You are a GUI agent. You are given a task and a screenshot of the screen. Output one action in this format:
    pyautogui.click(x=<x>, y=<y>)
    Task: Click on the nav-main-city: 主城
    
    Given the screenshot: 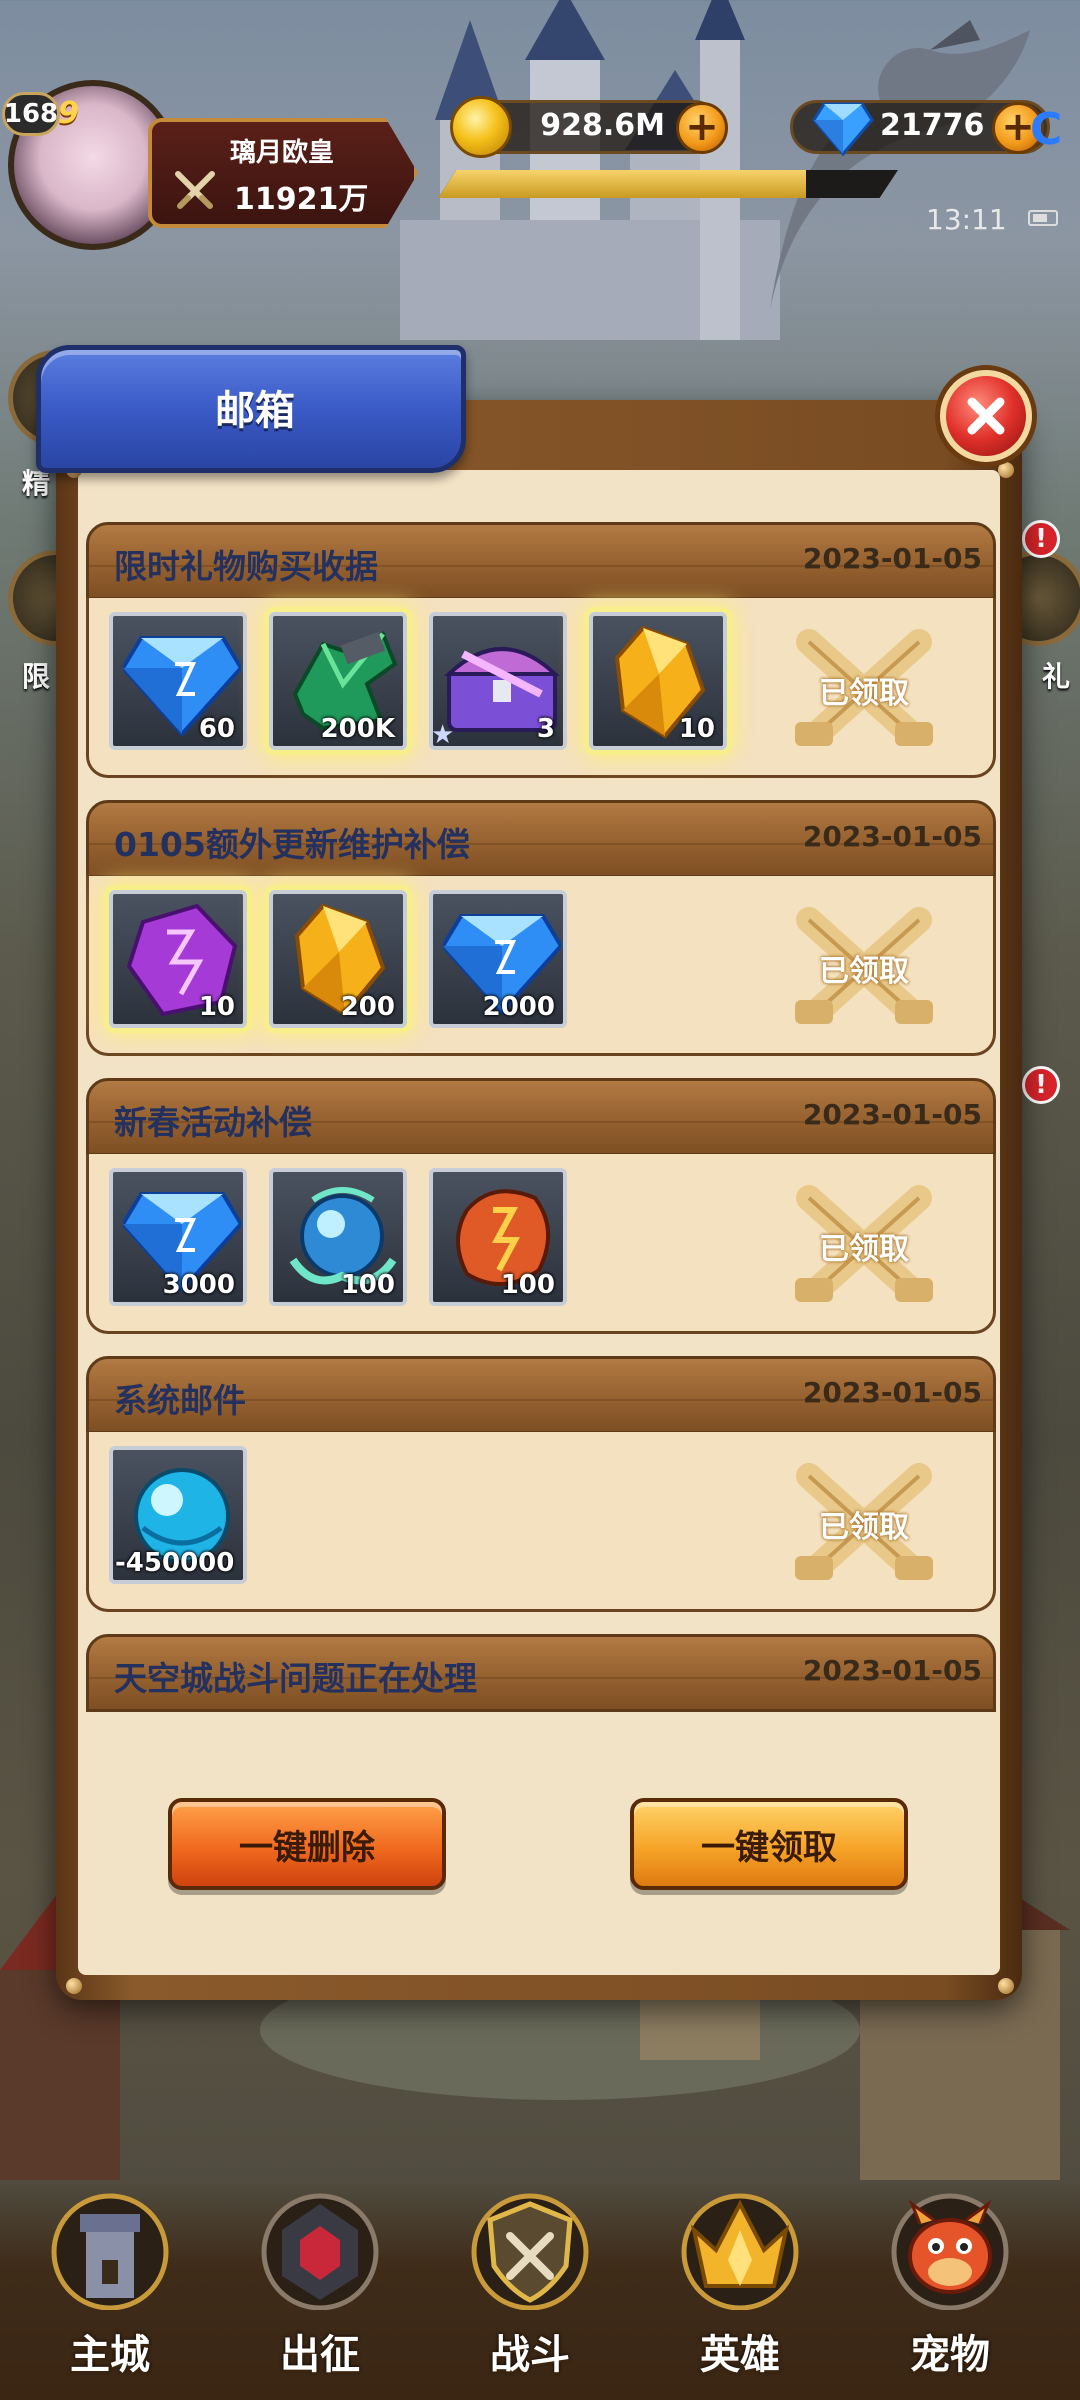 What is the action you would take?
    pyautogui.click(x=110, y=2290)
    